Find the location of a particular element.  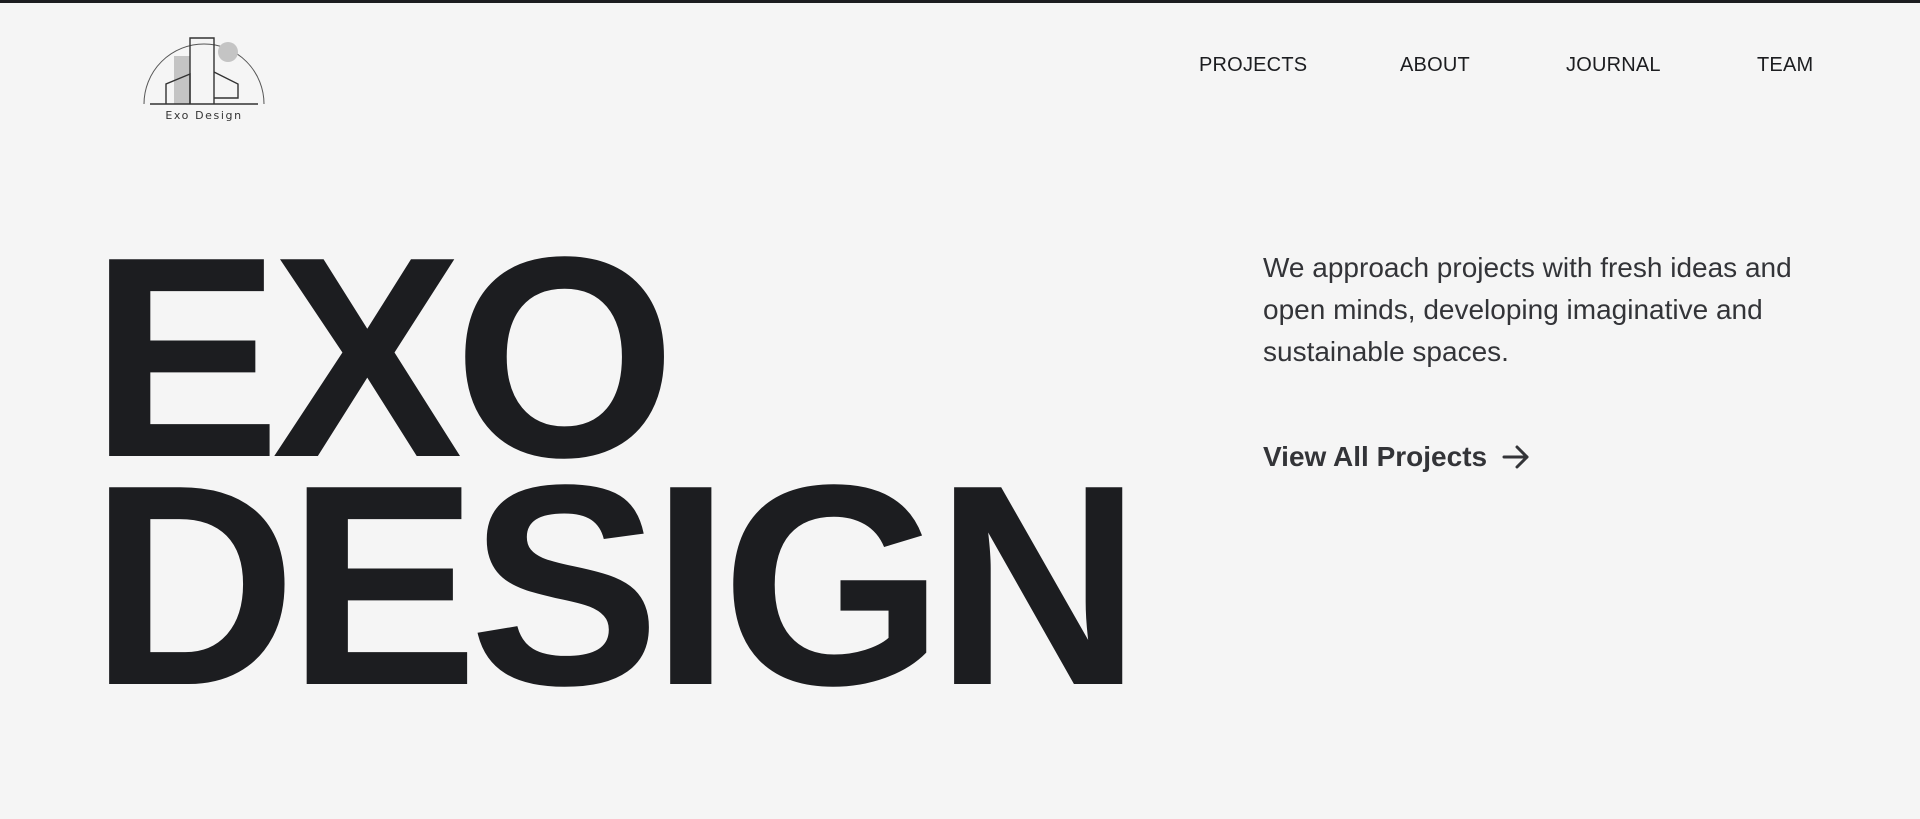

logo-mark-icon is located at coordinates (204, 71).